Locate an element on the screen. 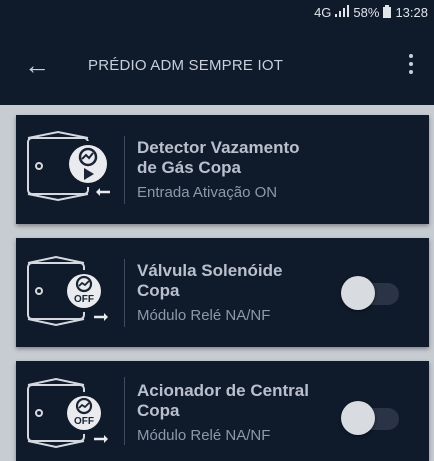 Image resolution: width=434 pixels, height=461 pixels. device-title: Acionador de Central is located at coordinates (223, 390).